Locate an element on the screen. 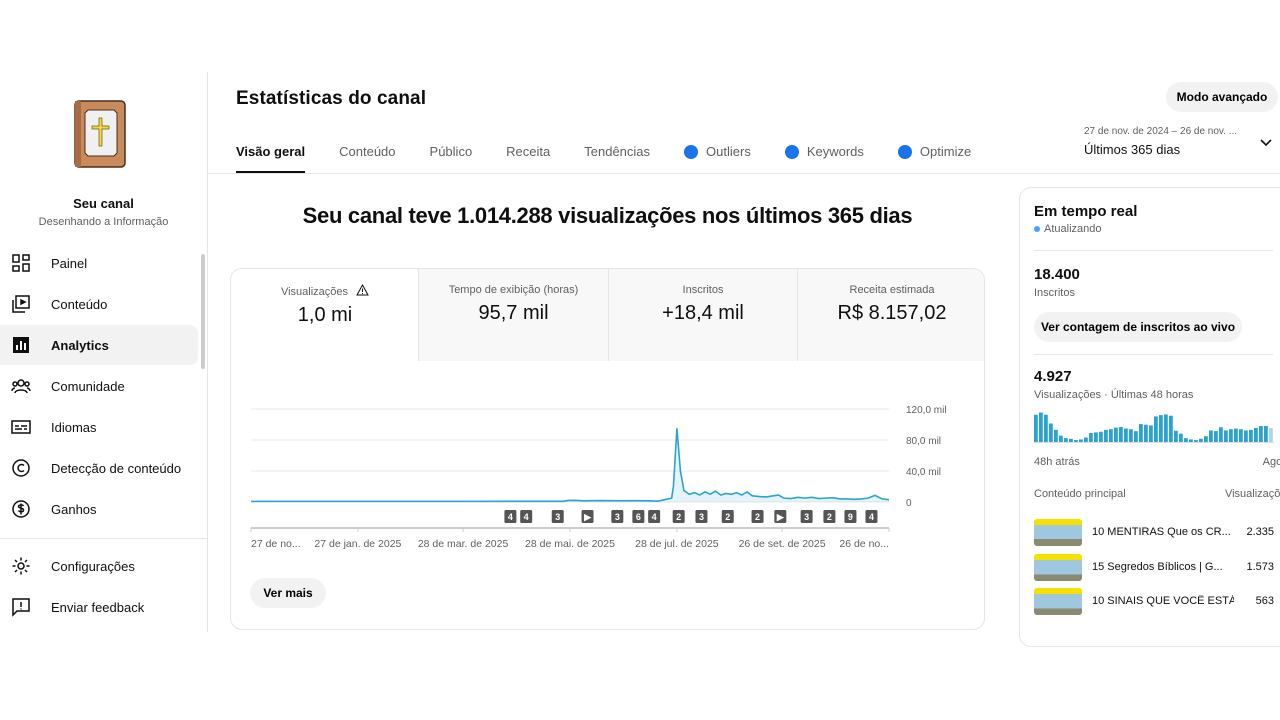 This screenshot has height=720, width=1280. tab-optimize: Optimize is located at coordinates (934, 158).